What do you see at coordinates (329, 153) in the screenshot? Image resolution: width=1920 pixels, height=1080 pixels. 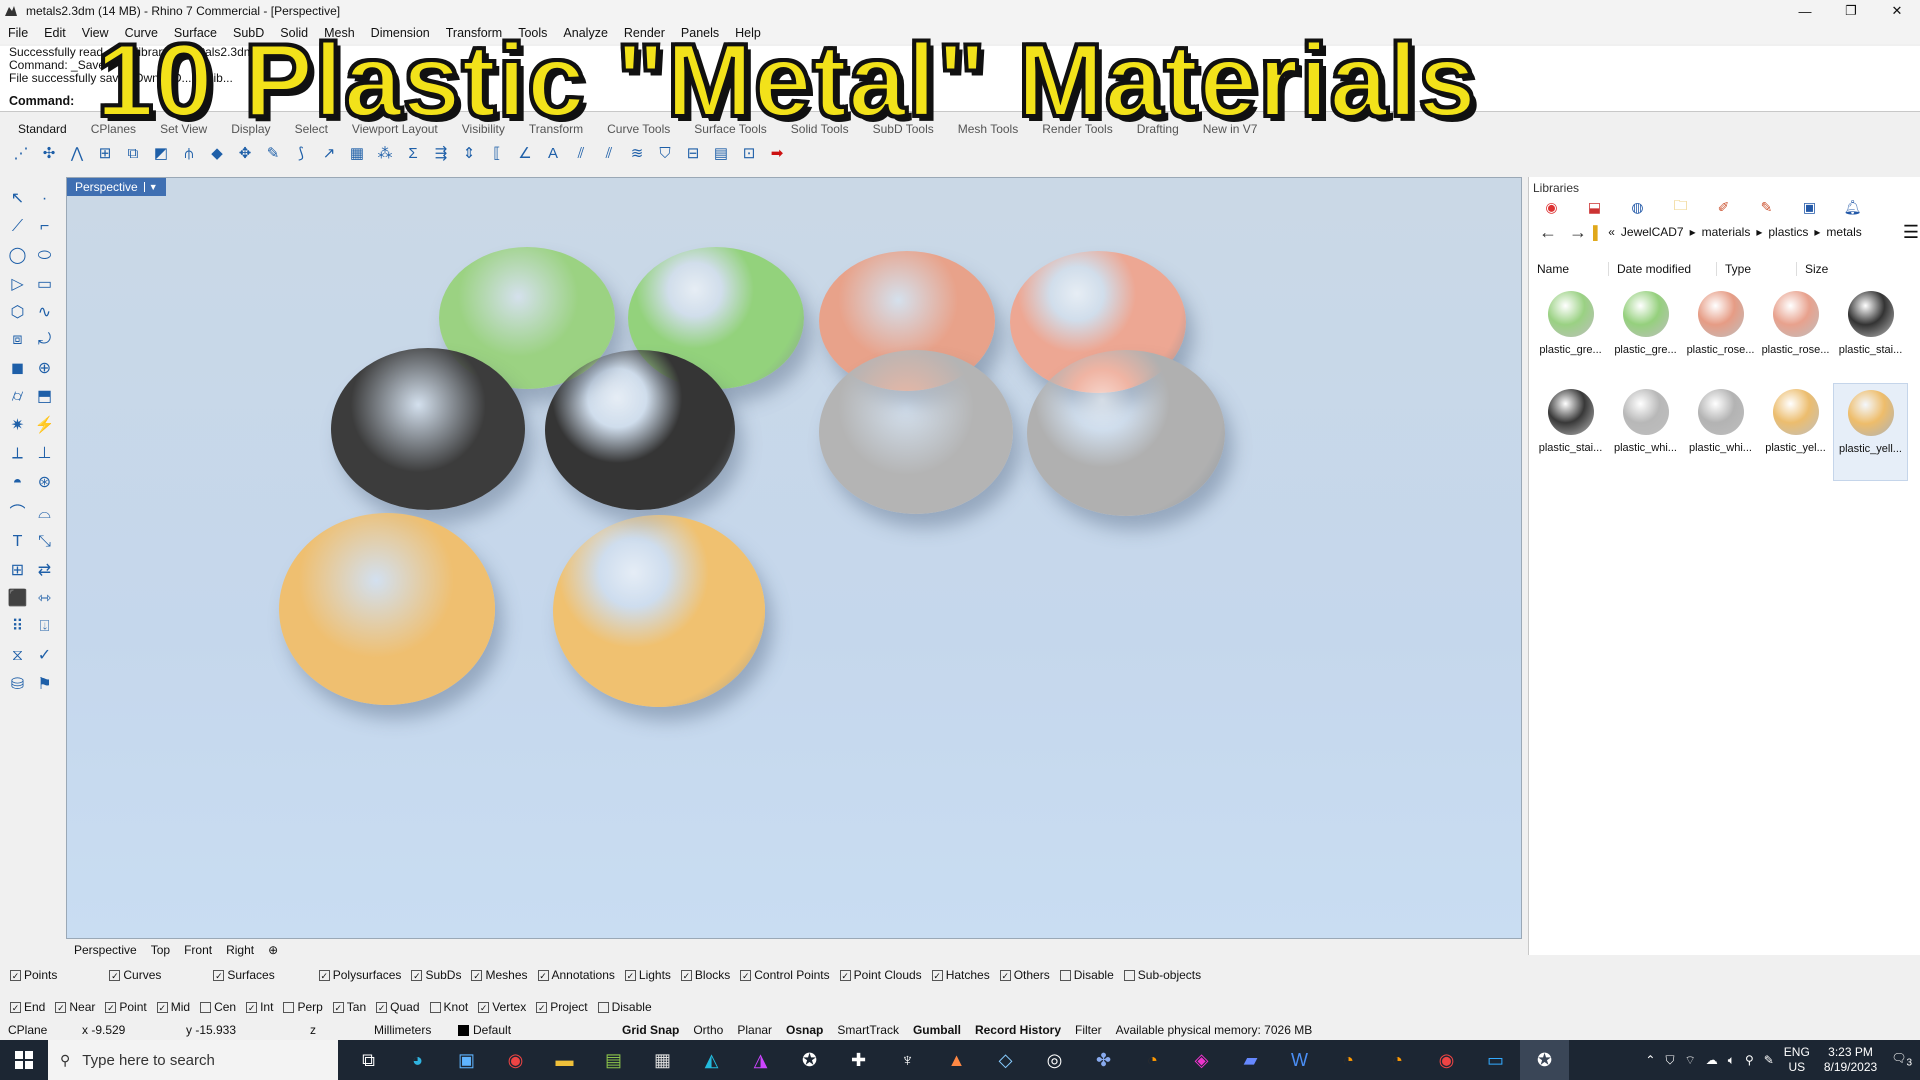 I see `move-tool-icon: ↗` at bounding box center [329, 153].